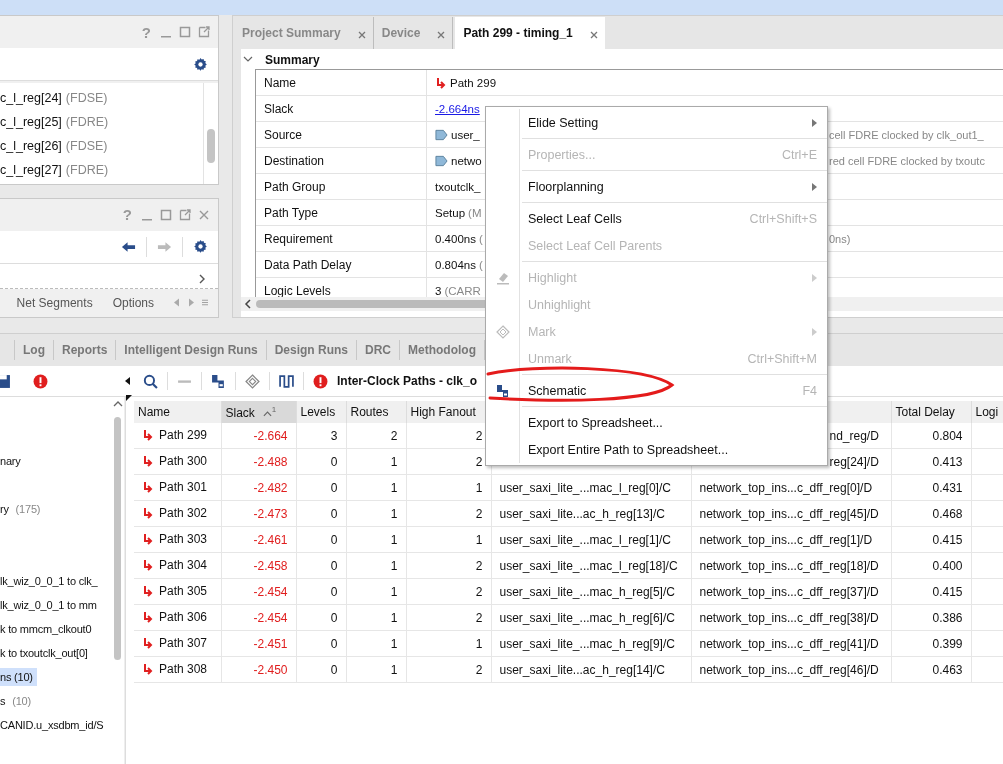  I want to click on property-value: Setup, so click(450, 212).